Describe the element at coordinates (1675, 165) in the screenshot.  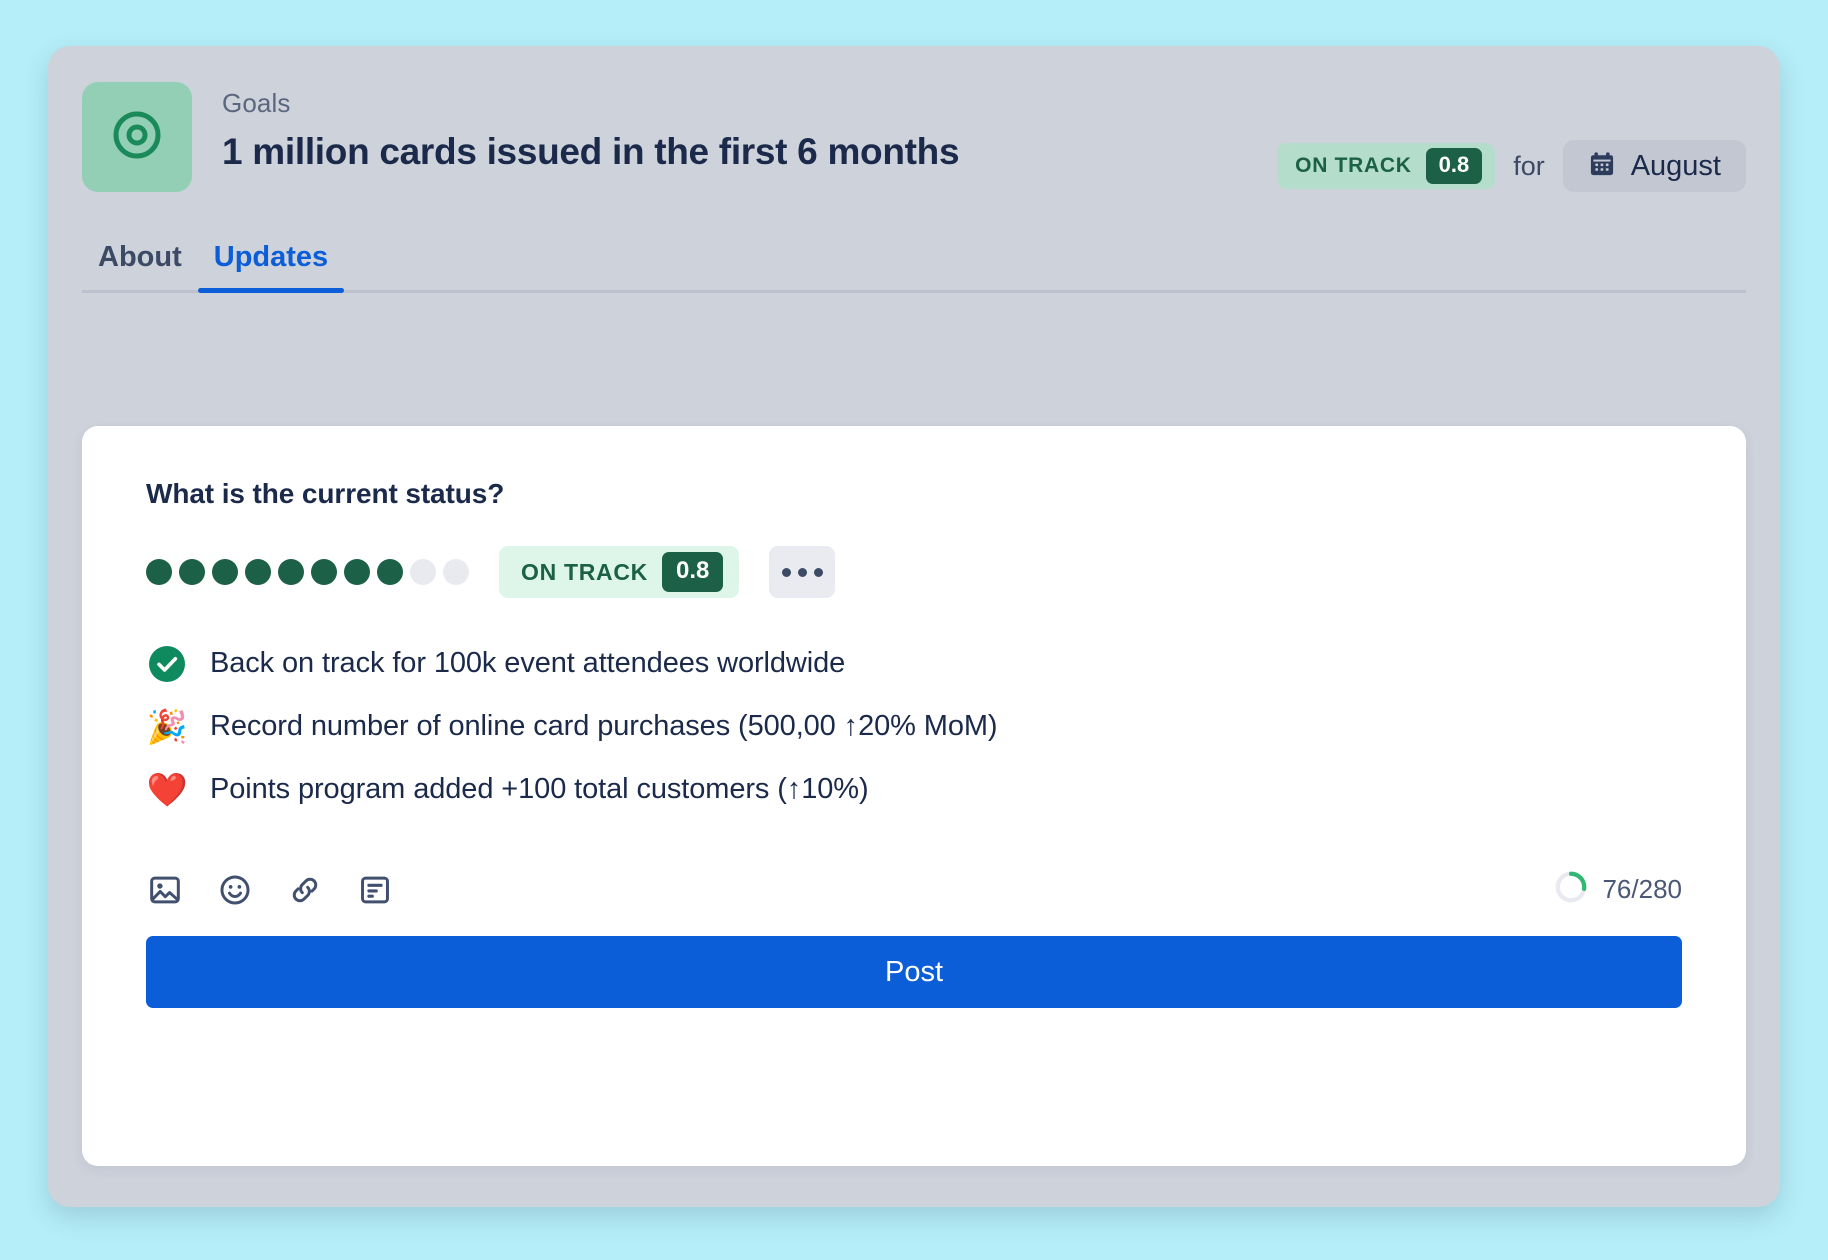
I see `month-label: August` at that location.